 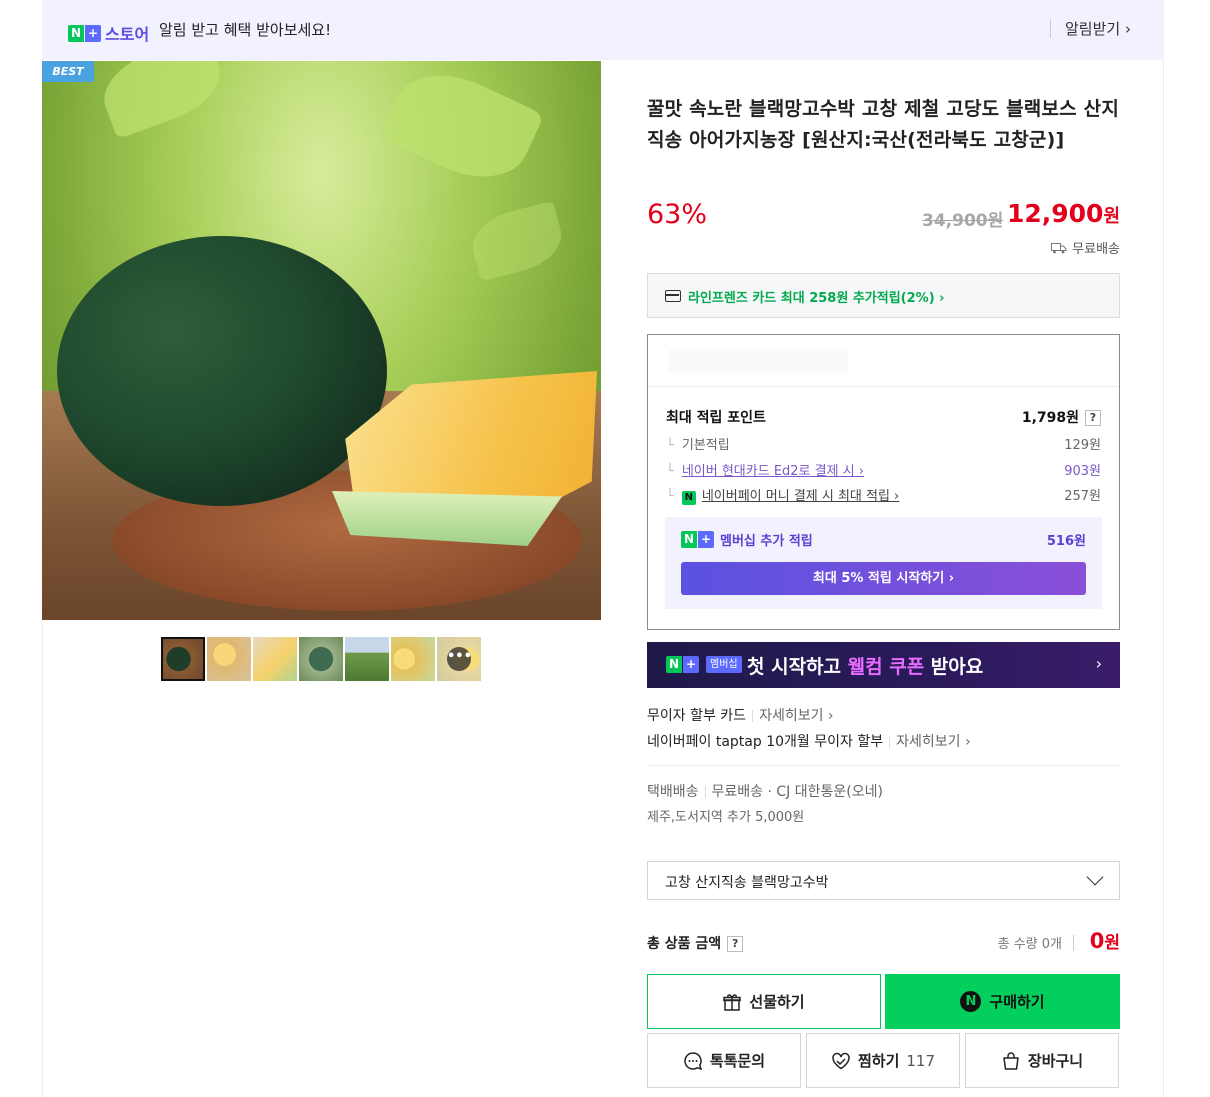 I want to click on store-label: 스토어, so click(x=127, y=34).